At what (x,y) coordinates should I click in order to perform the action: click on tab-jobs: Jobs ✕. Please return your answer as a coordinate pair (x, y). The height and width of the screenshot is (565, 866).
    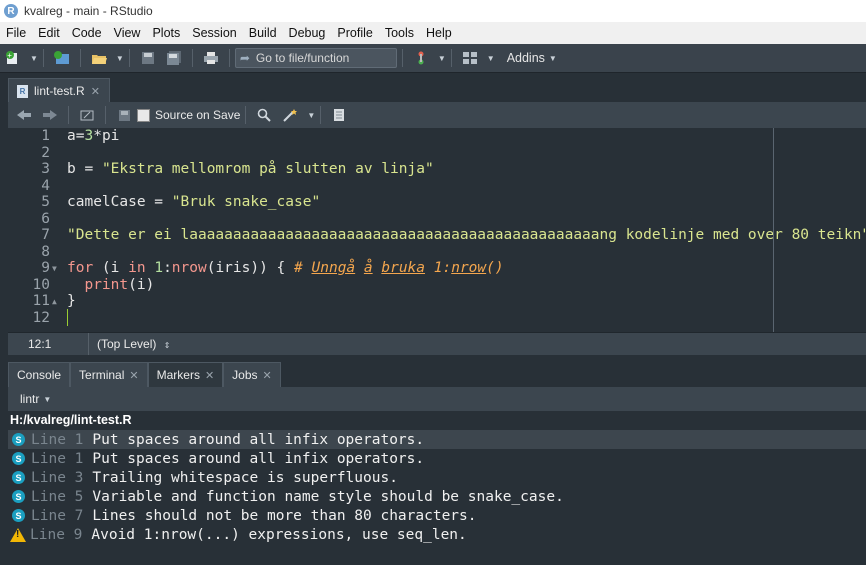
    Looking at the image, I should click on (252, 374).